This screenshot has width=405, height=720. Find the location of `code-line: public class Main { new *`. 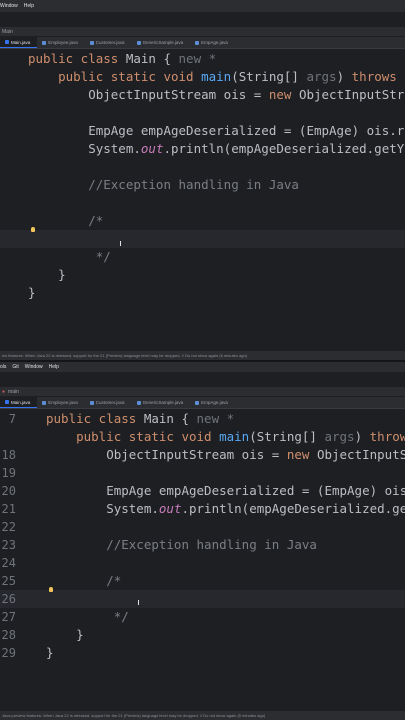

code-line: public class Main { new * is located at coordinates (202, 59).